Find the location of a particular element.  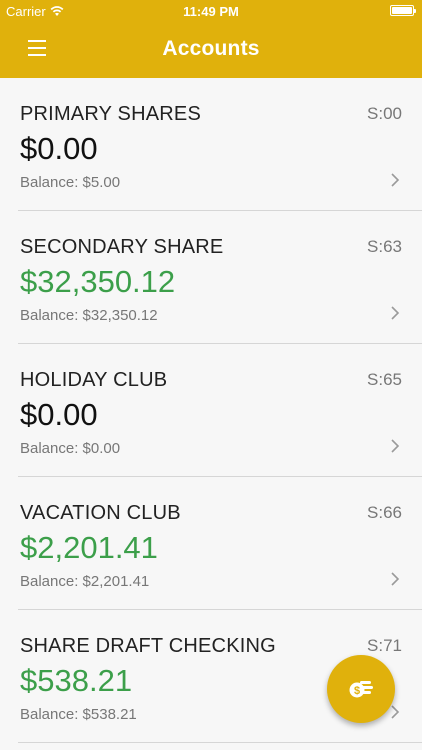

nav-bar: Accounts is located at coordinates (211, 50).